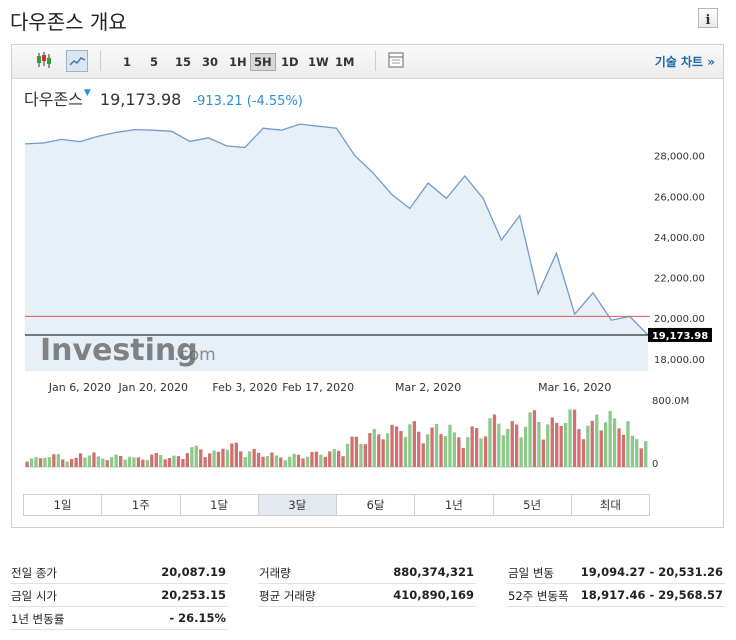 The image size is (736, 640). I want to click on page-title: 다우존스 개요, so click(68, 22).